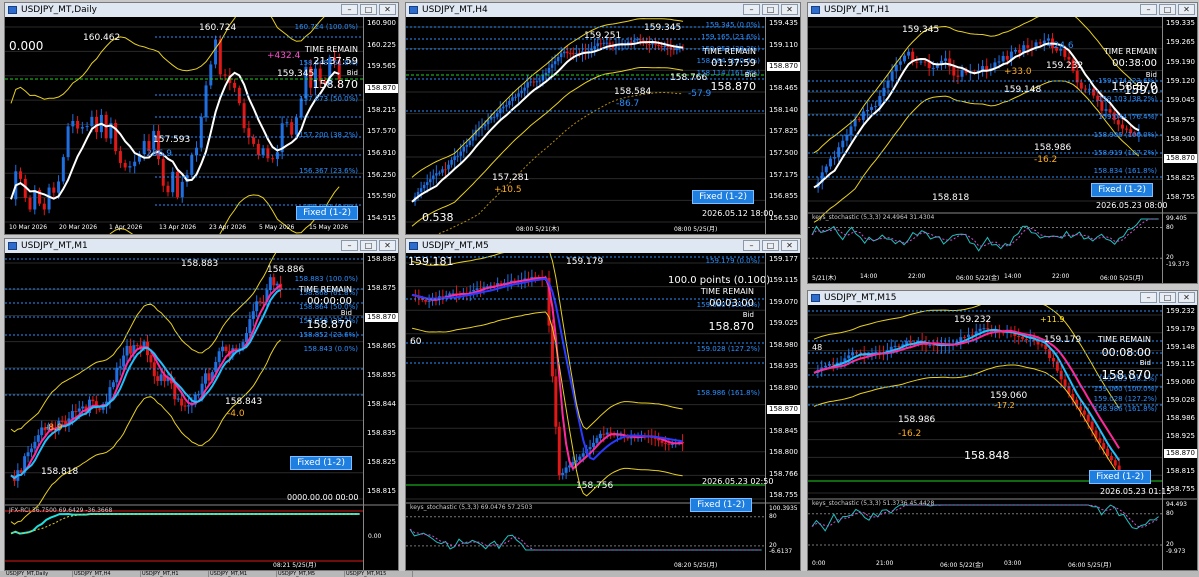  What do you see at coordinates (696, 565) in the screenshot?
I see `time-axis-label: 08:20 5/25(月)` at bounding box center [696, 565].